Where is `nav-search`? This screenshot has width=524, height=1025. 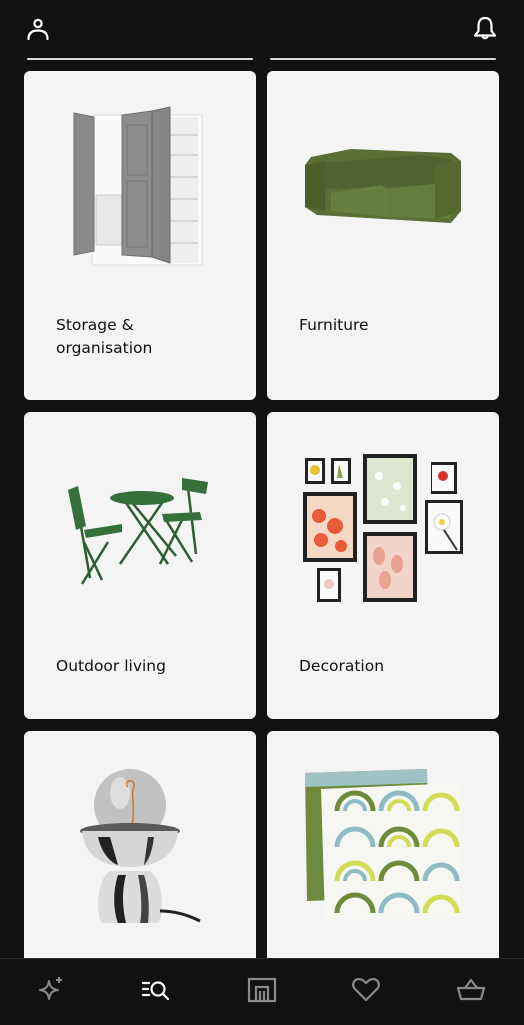 nav-search is located at coordinates (157, 990).